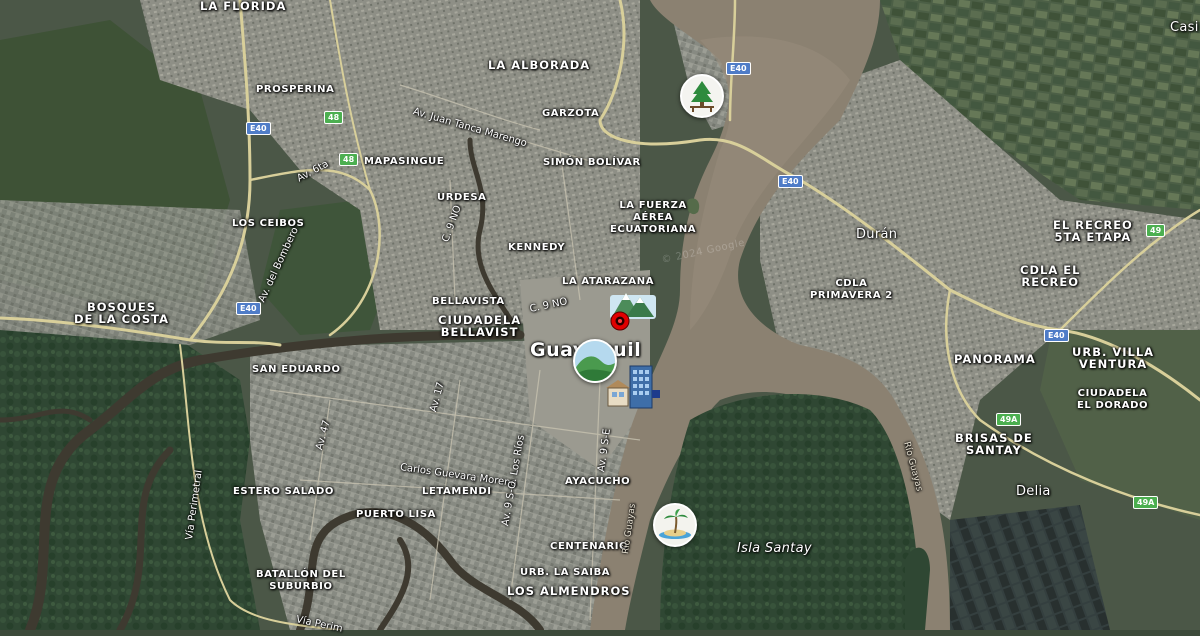 The image size is (1200, 636). I want to click on label-los-almendros: LOS ALMENDROS, so click(569, 591).